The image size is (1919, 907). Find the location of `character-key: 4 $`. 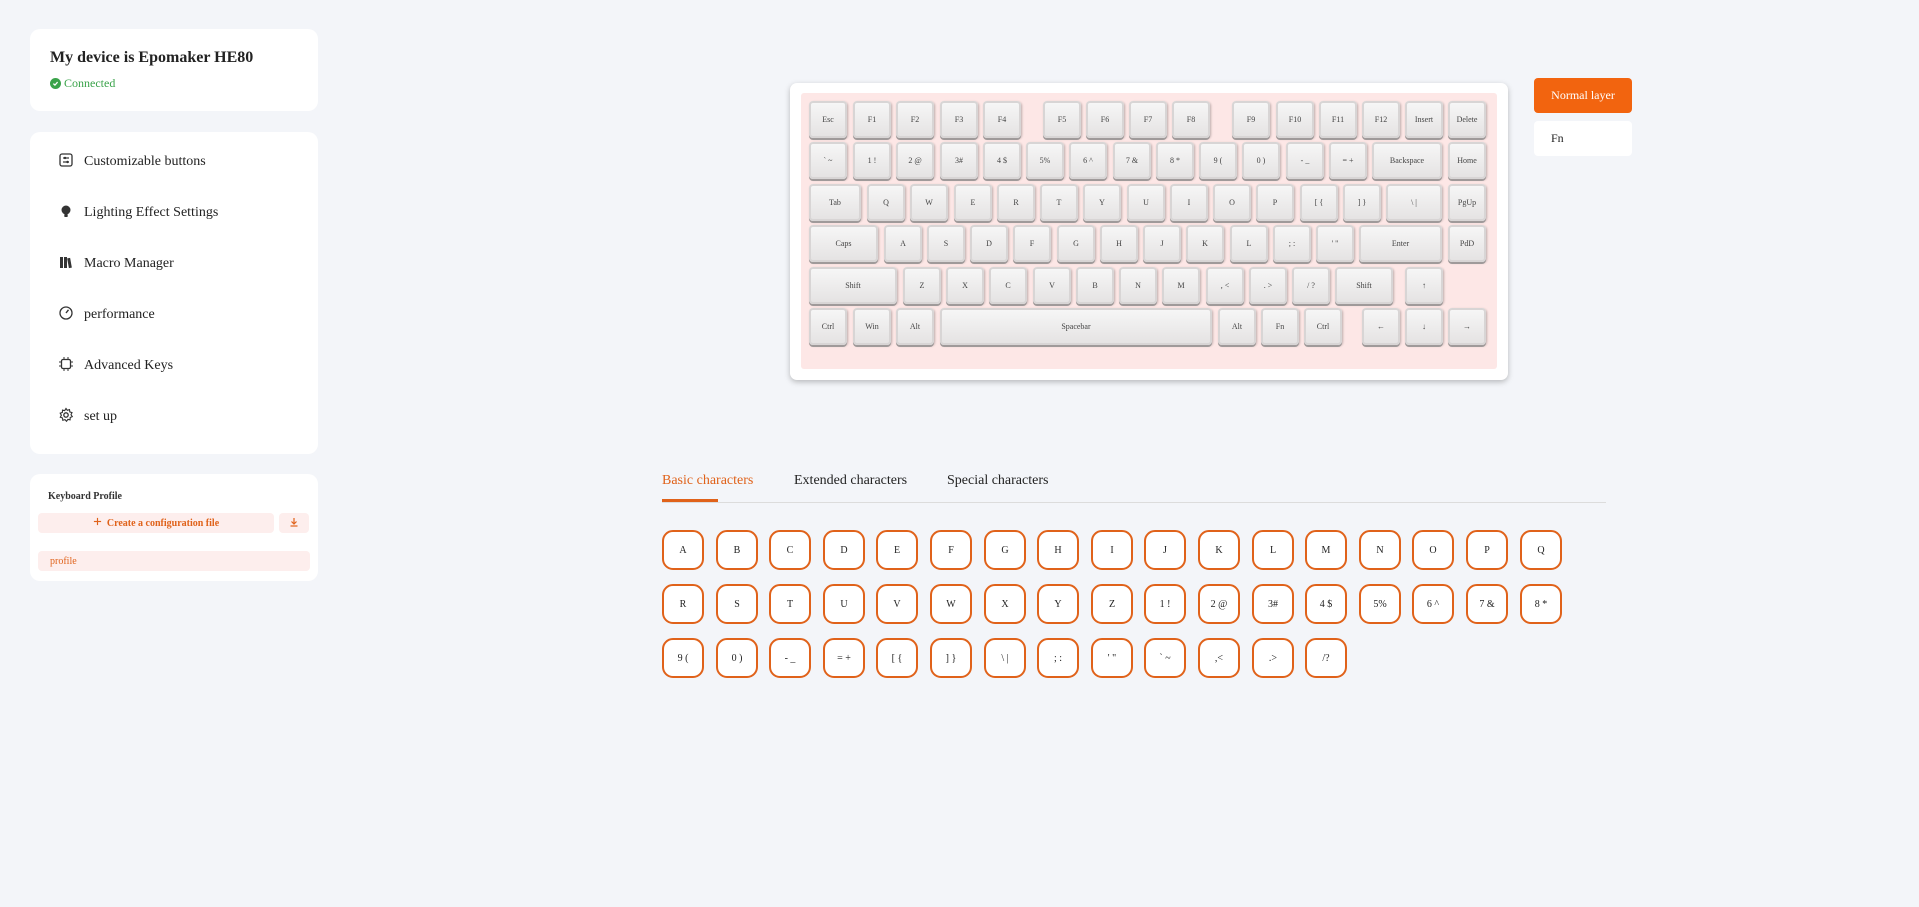

character-key: 4 $ is located at coordinates (1326, 604).